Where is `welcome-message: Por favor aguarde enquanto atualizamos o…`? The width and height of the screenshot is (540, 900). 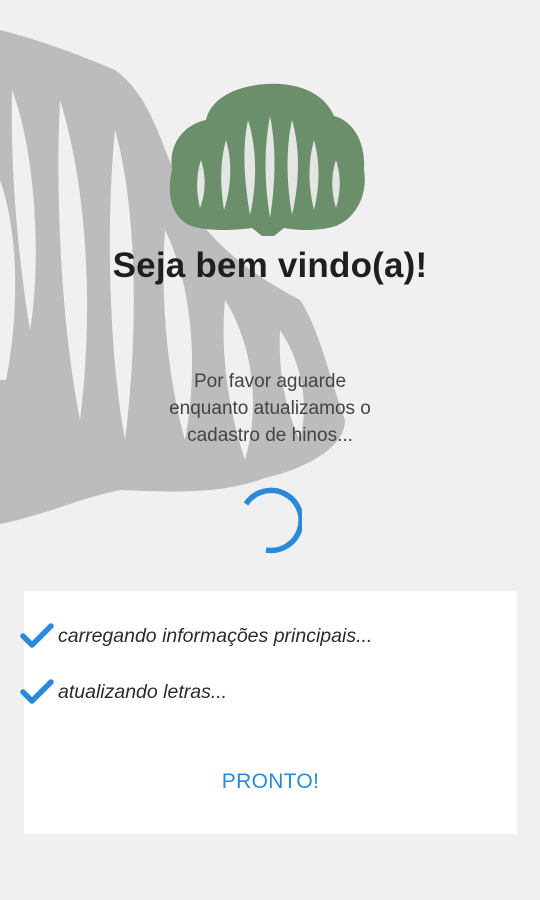 welcome-message: Por favor aguarde enquanto atualizamos o… is located at coordinates (270, 408).